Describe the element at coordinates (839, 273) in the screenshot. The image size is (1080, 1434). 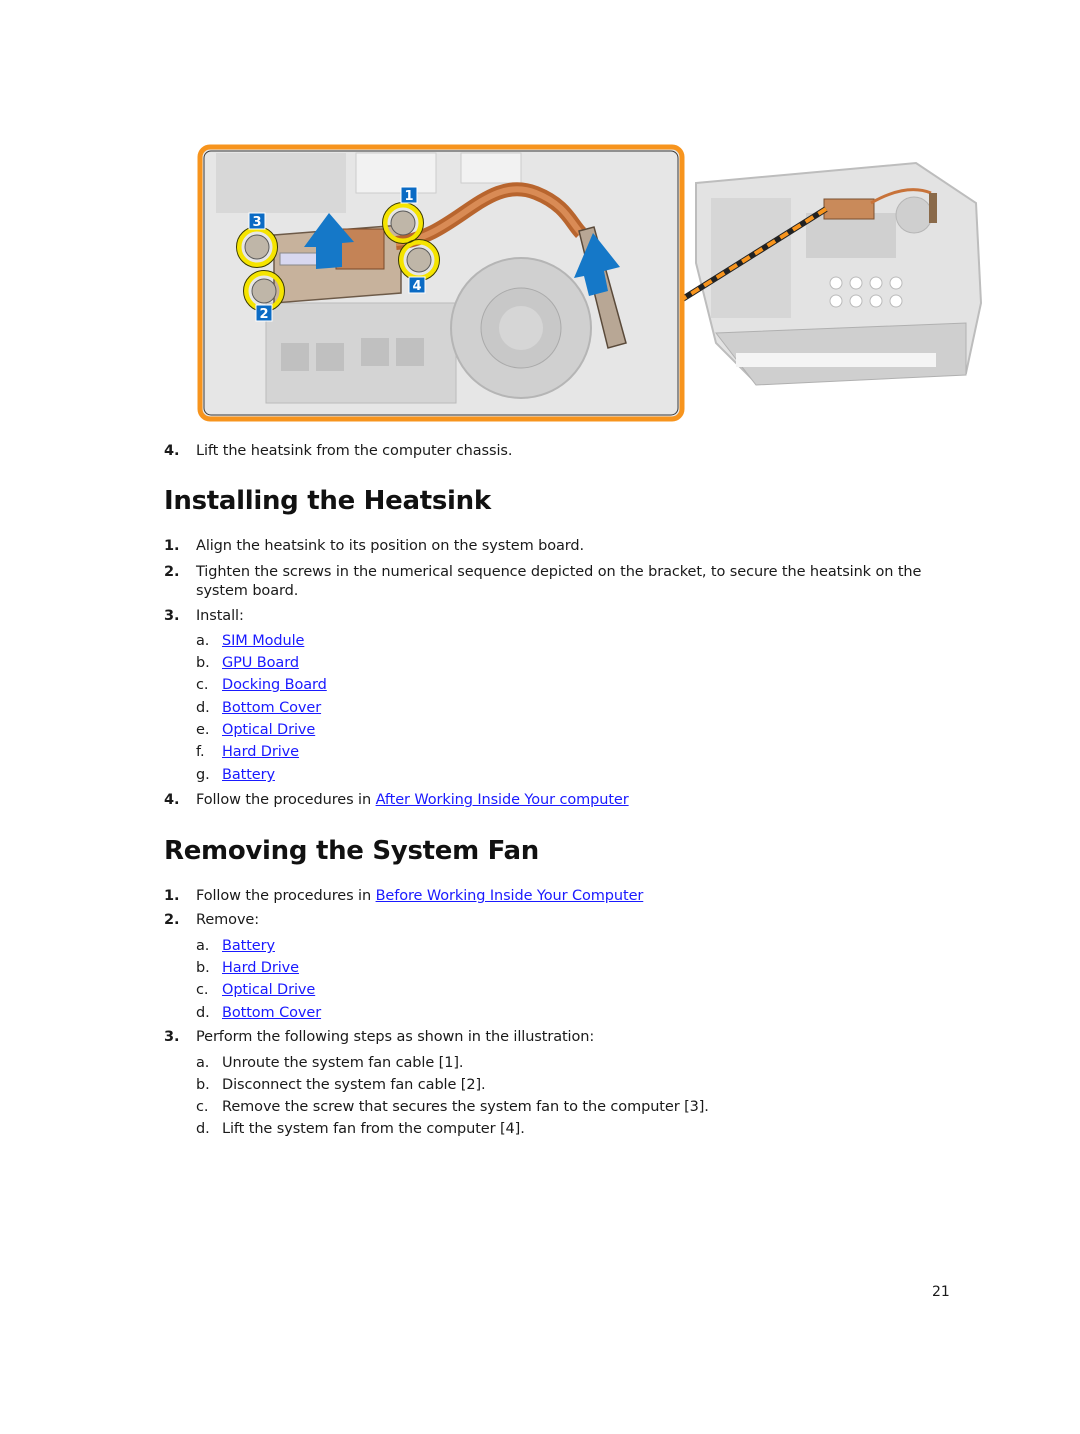
I see `chassis-overview-image` at that location.